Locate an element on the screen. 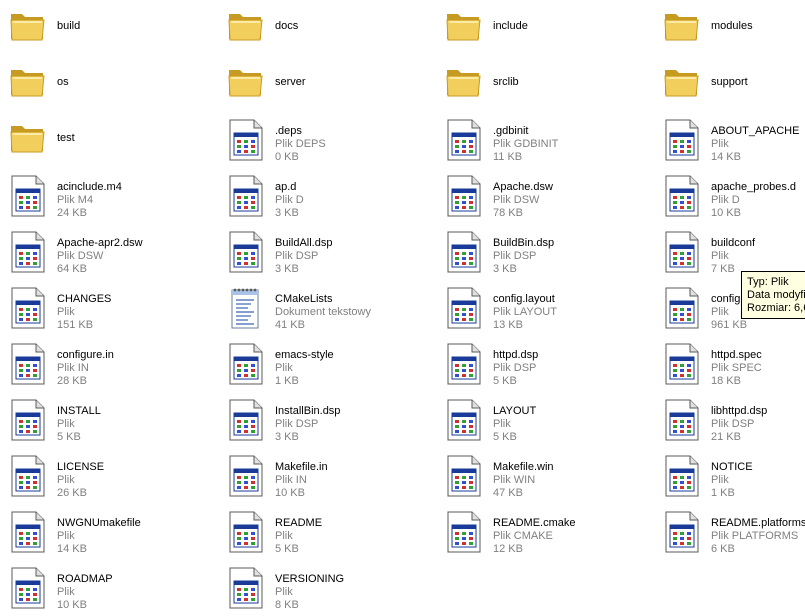  item-name: modules is located at coordinates (732, 26).